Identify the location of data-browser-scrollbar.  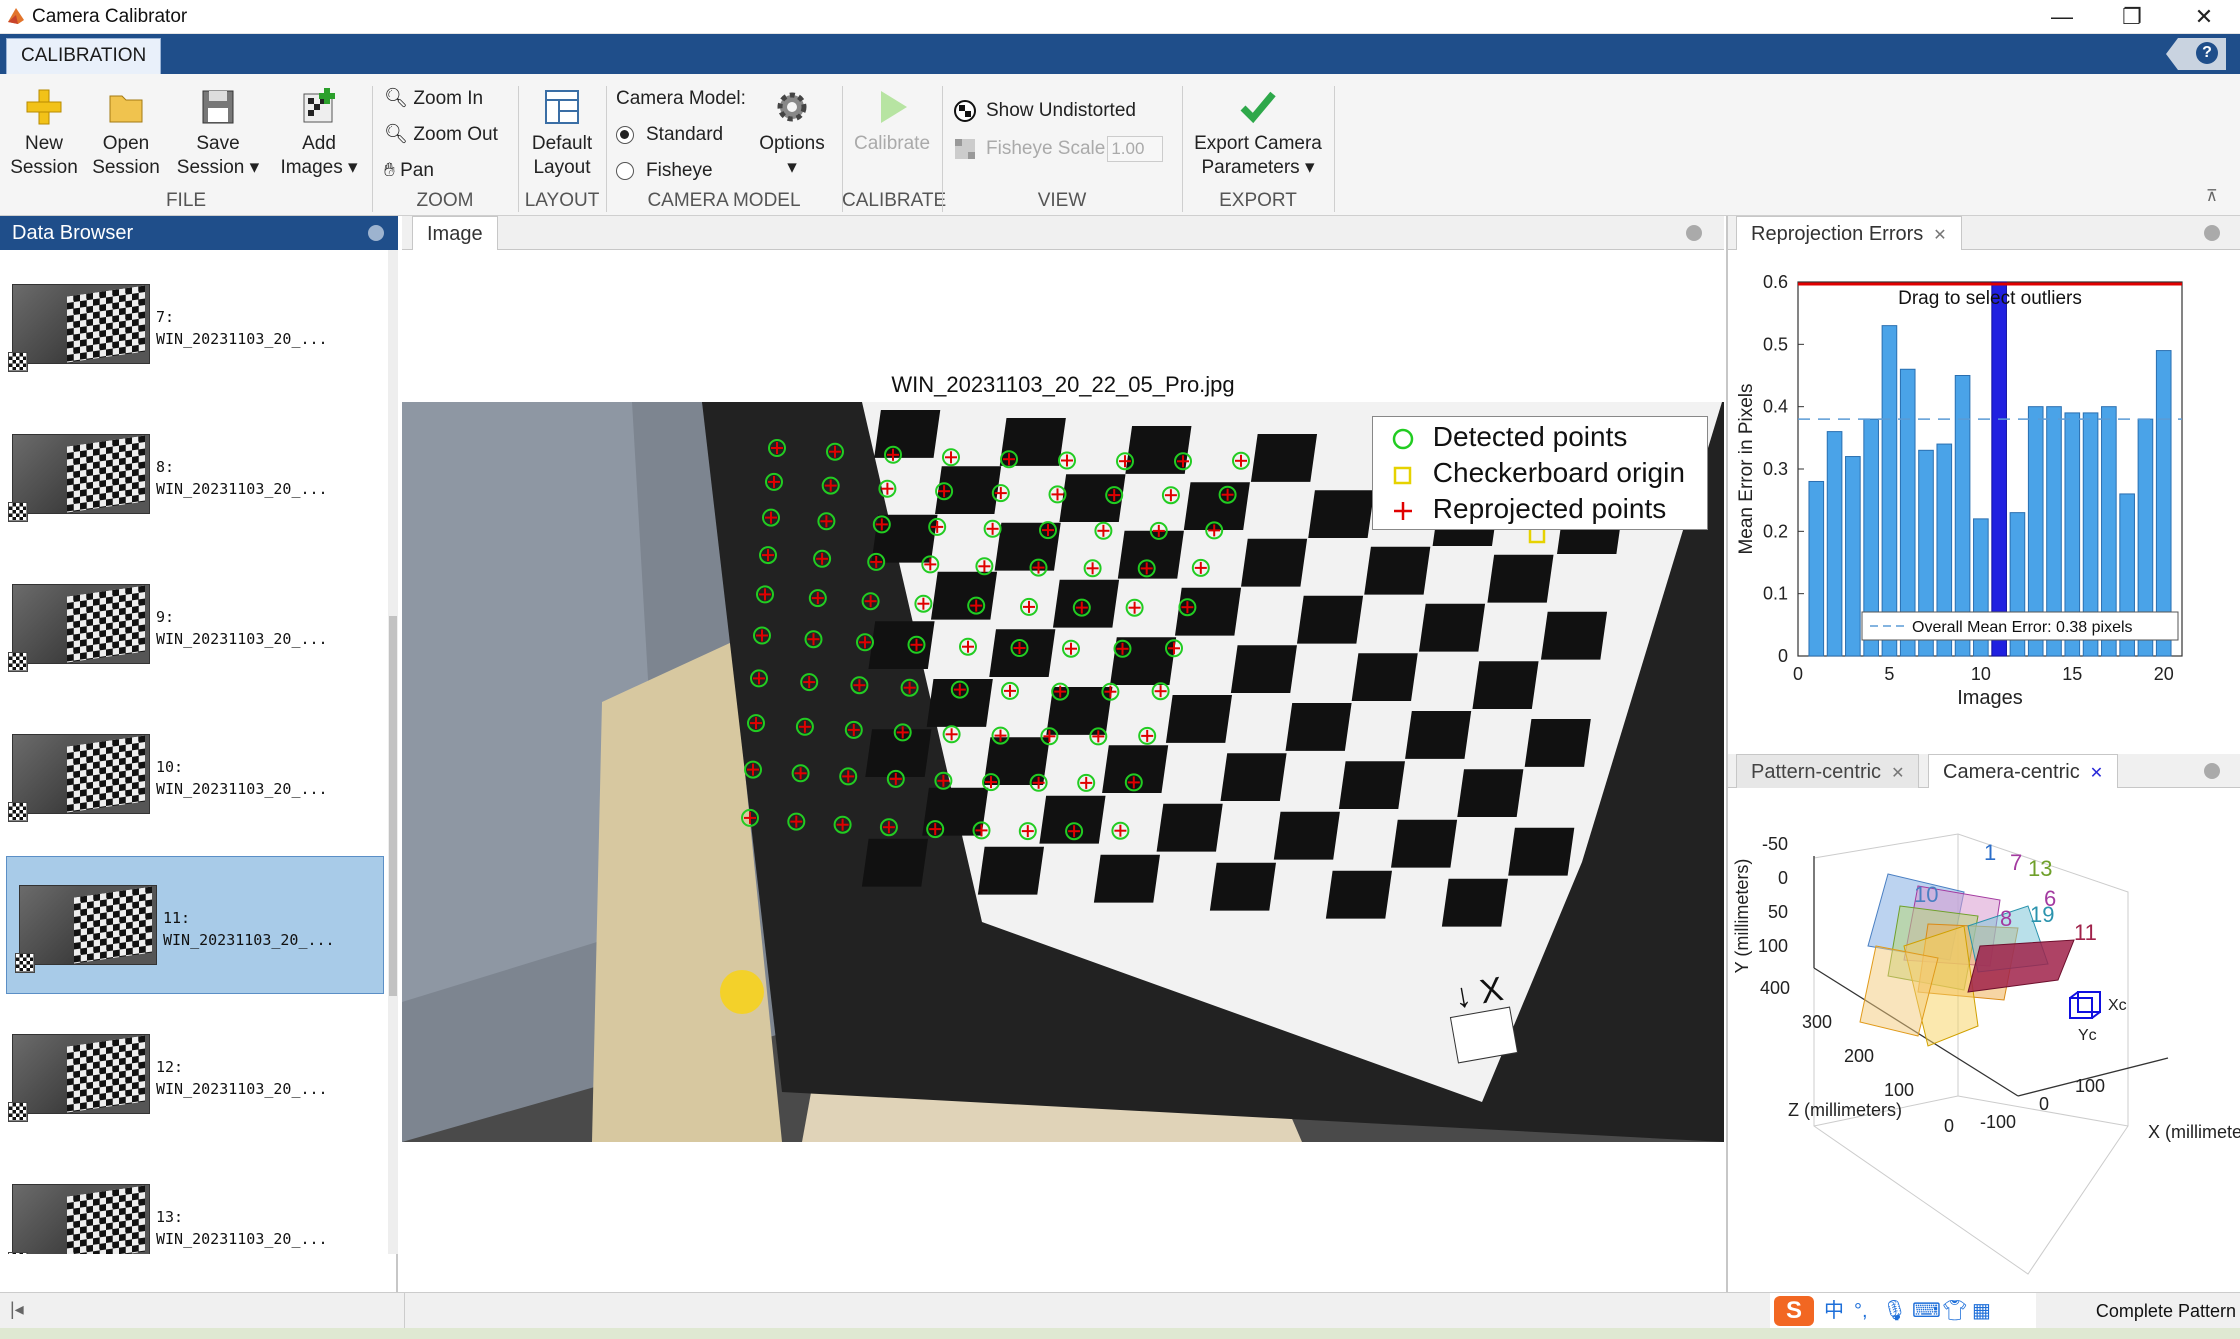
(393, 752).